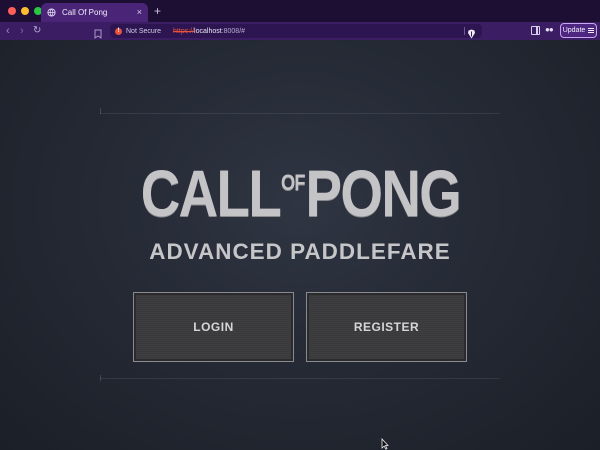  I want to click on bottom-frame-line, so click(300, 378).